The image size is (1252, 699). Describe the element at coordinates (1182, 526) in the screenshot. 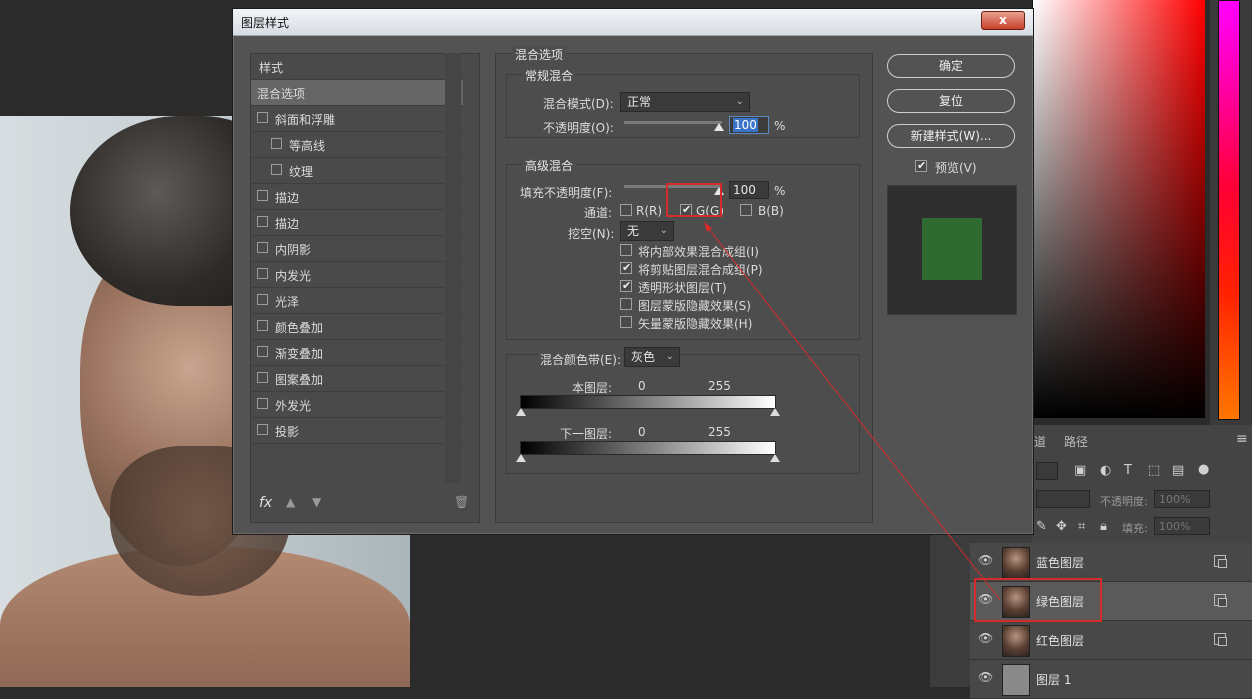

I see `panel-fill-input: 100%` at that location.